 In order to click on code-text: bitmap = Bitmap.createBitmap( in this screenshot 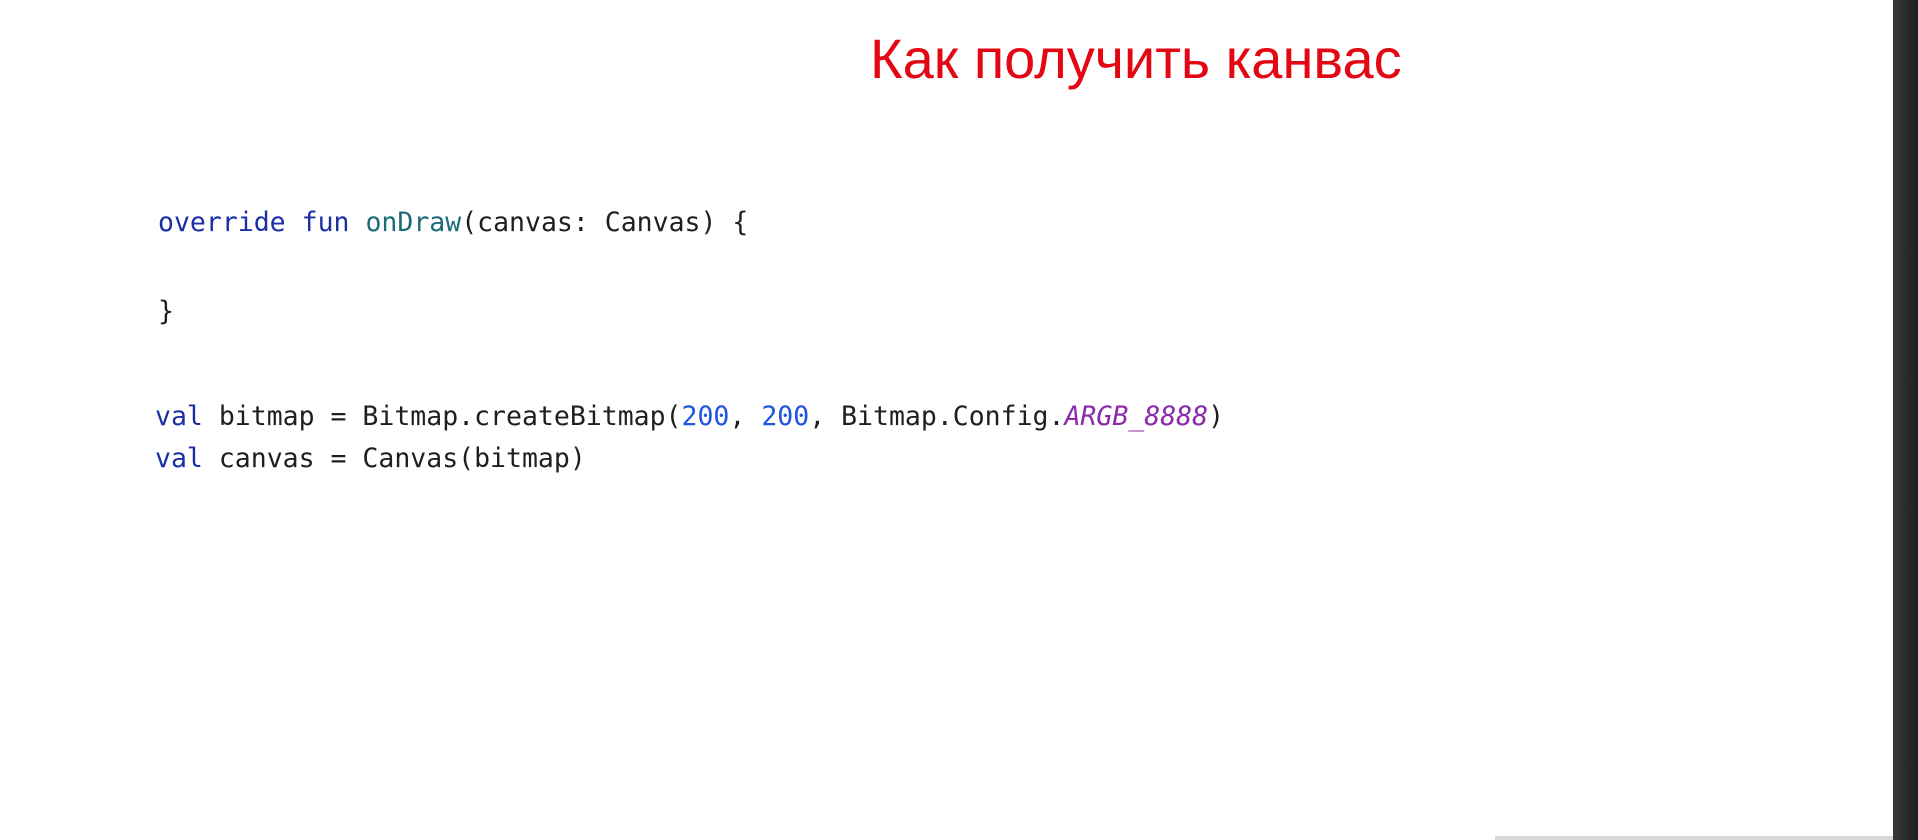, I will do `click(442, 416)`.